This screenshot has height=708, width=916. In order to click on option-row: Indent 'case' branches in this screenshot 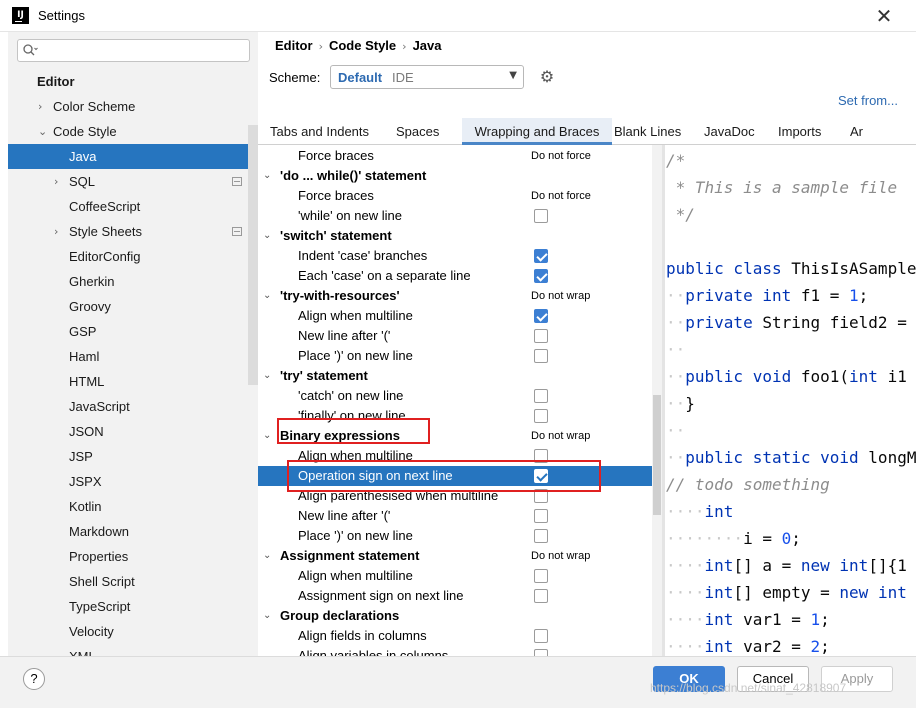, I will do `click(455, 256)`.